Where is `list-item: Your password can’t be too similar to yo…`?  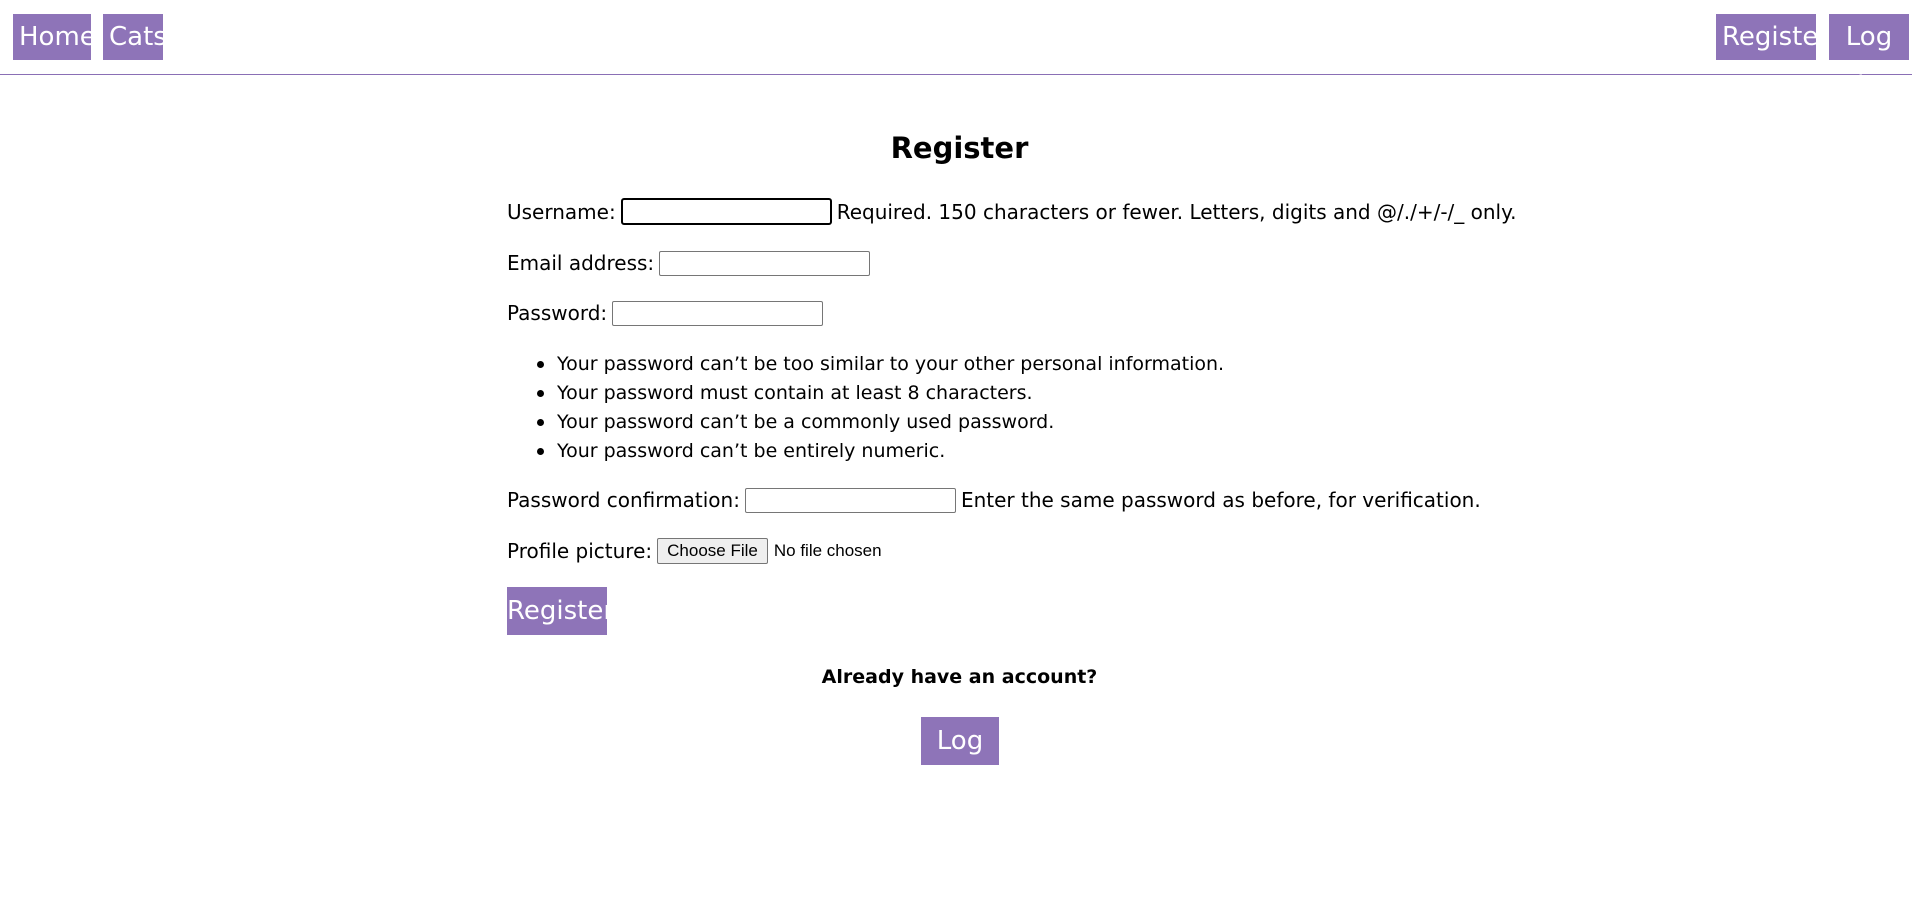
list-item: Your password can’t be too similar to yo… is located at coordinates (881, 365).